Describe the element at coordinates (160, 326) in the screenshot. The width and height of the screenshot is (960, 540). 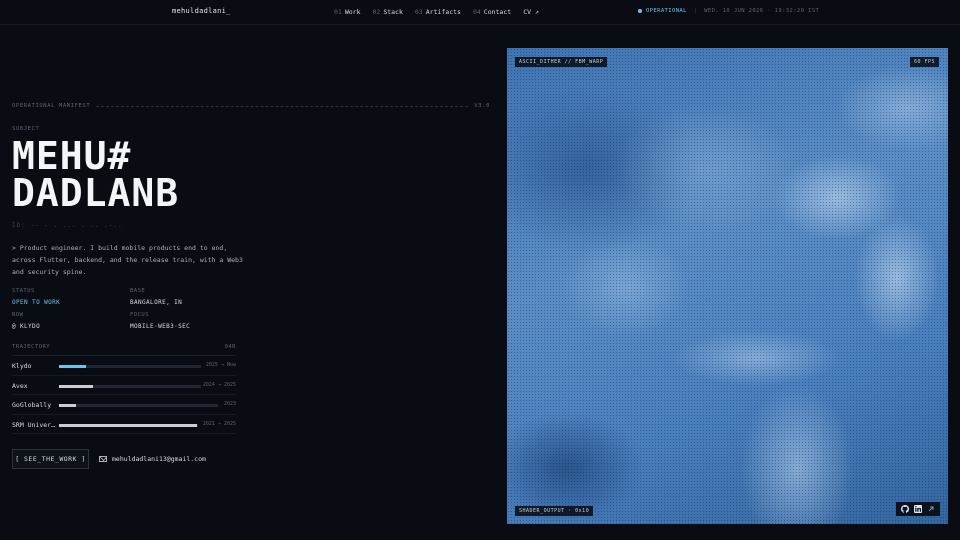
I see `meta-value: MOBILE·WEB3·SEC` at that location.